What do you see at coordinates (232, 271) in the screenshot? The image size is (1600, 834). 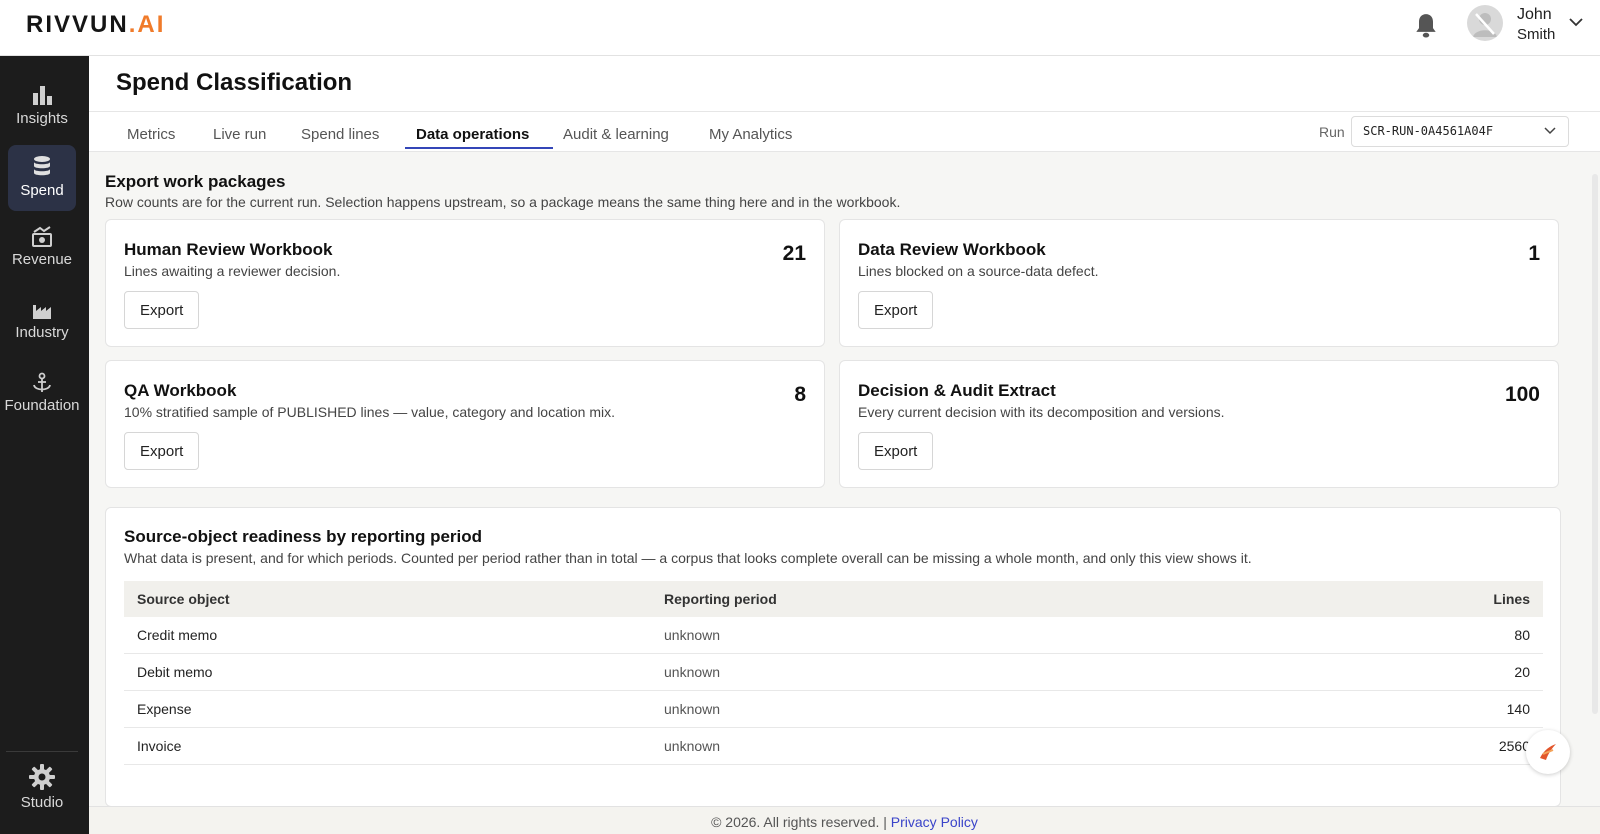 I see `card-description: Lines awaiting a reviewer decision.` at bounding box center [232, 271].